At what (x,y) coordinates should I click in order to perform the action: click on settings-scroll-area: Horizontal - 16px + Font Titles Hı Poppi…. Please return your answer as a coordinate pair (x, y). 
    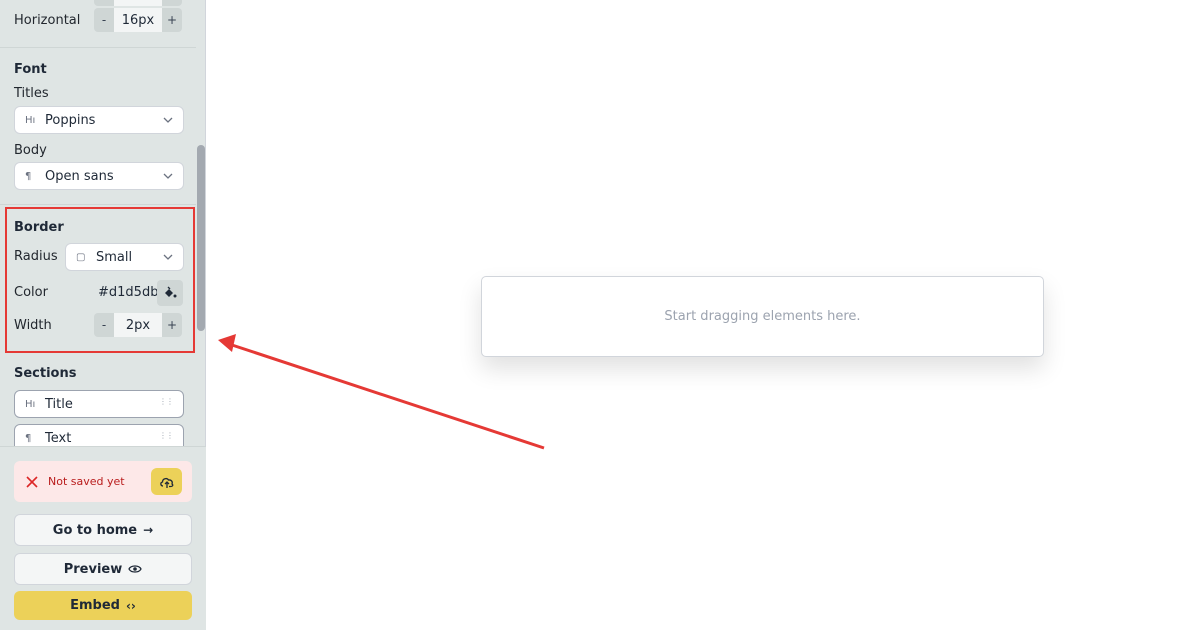
    Looking at the image, I should click on (98, 223).